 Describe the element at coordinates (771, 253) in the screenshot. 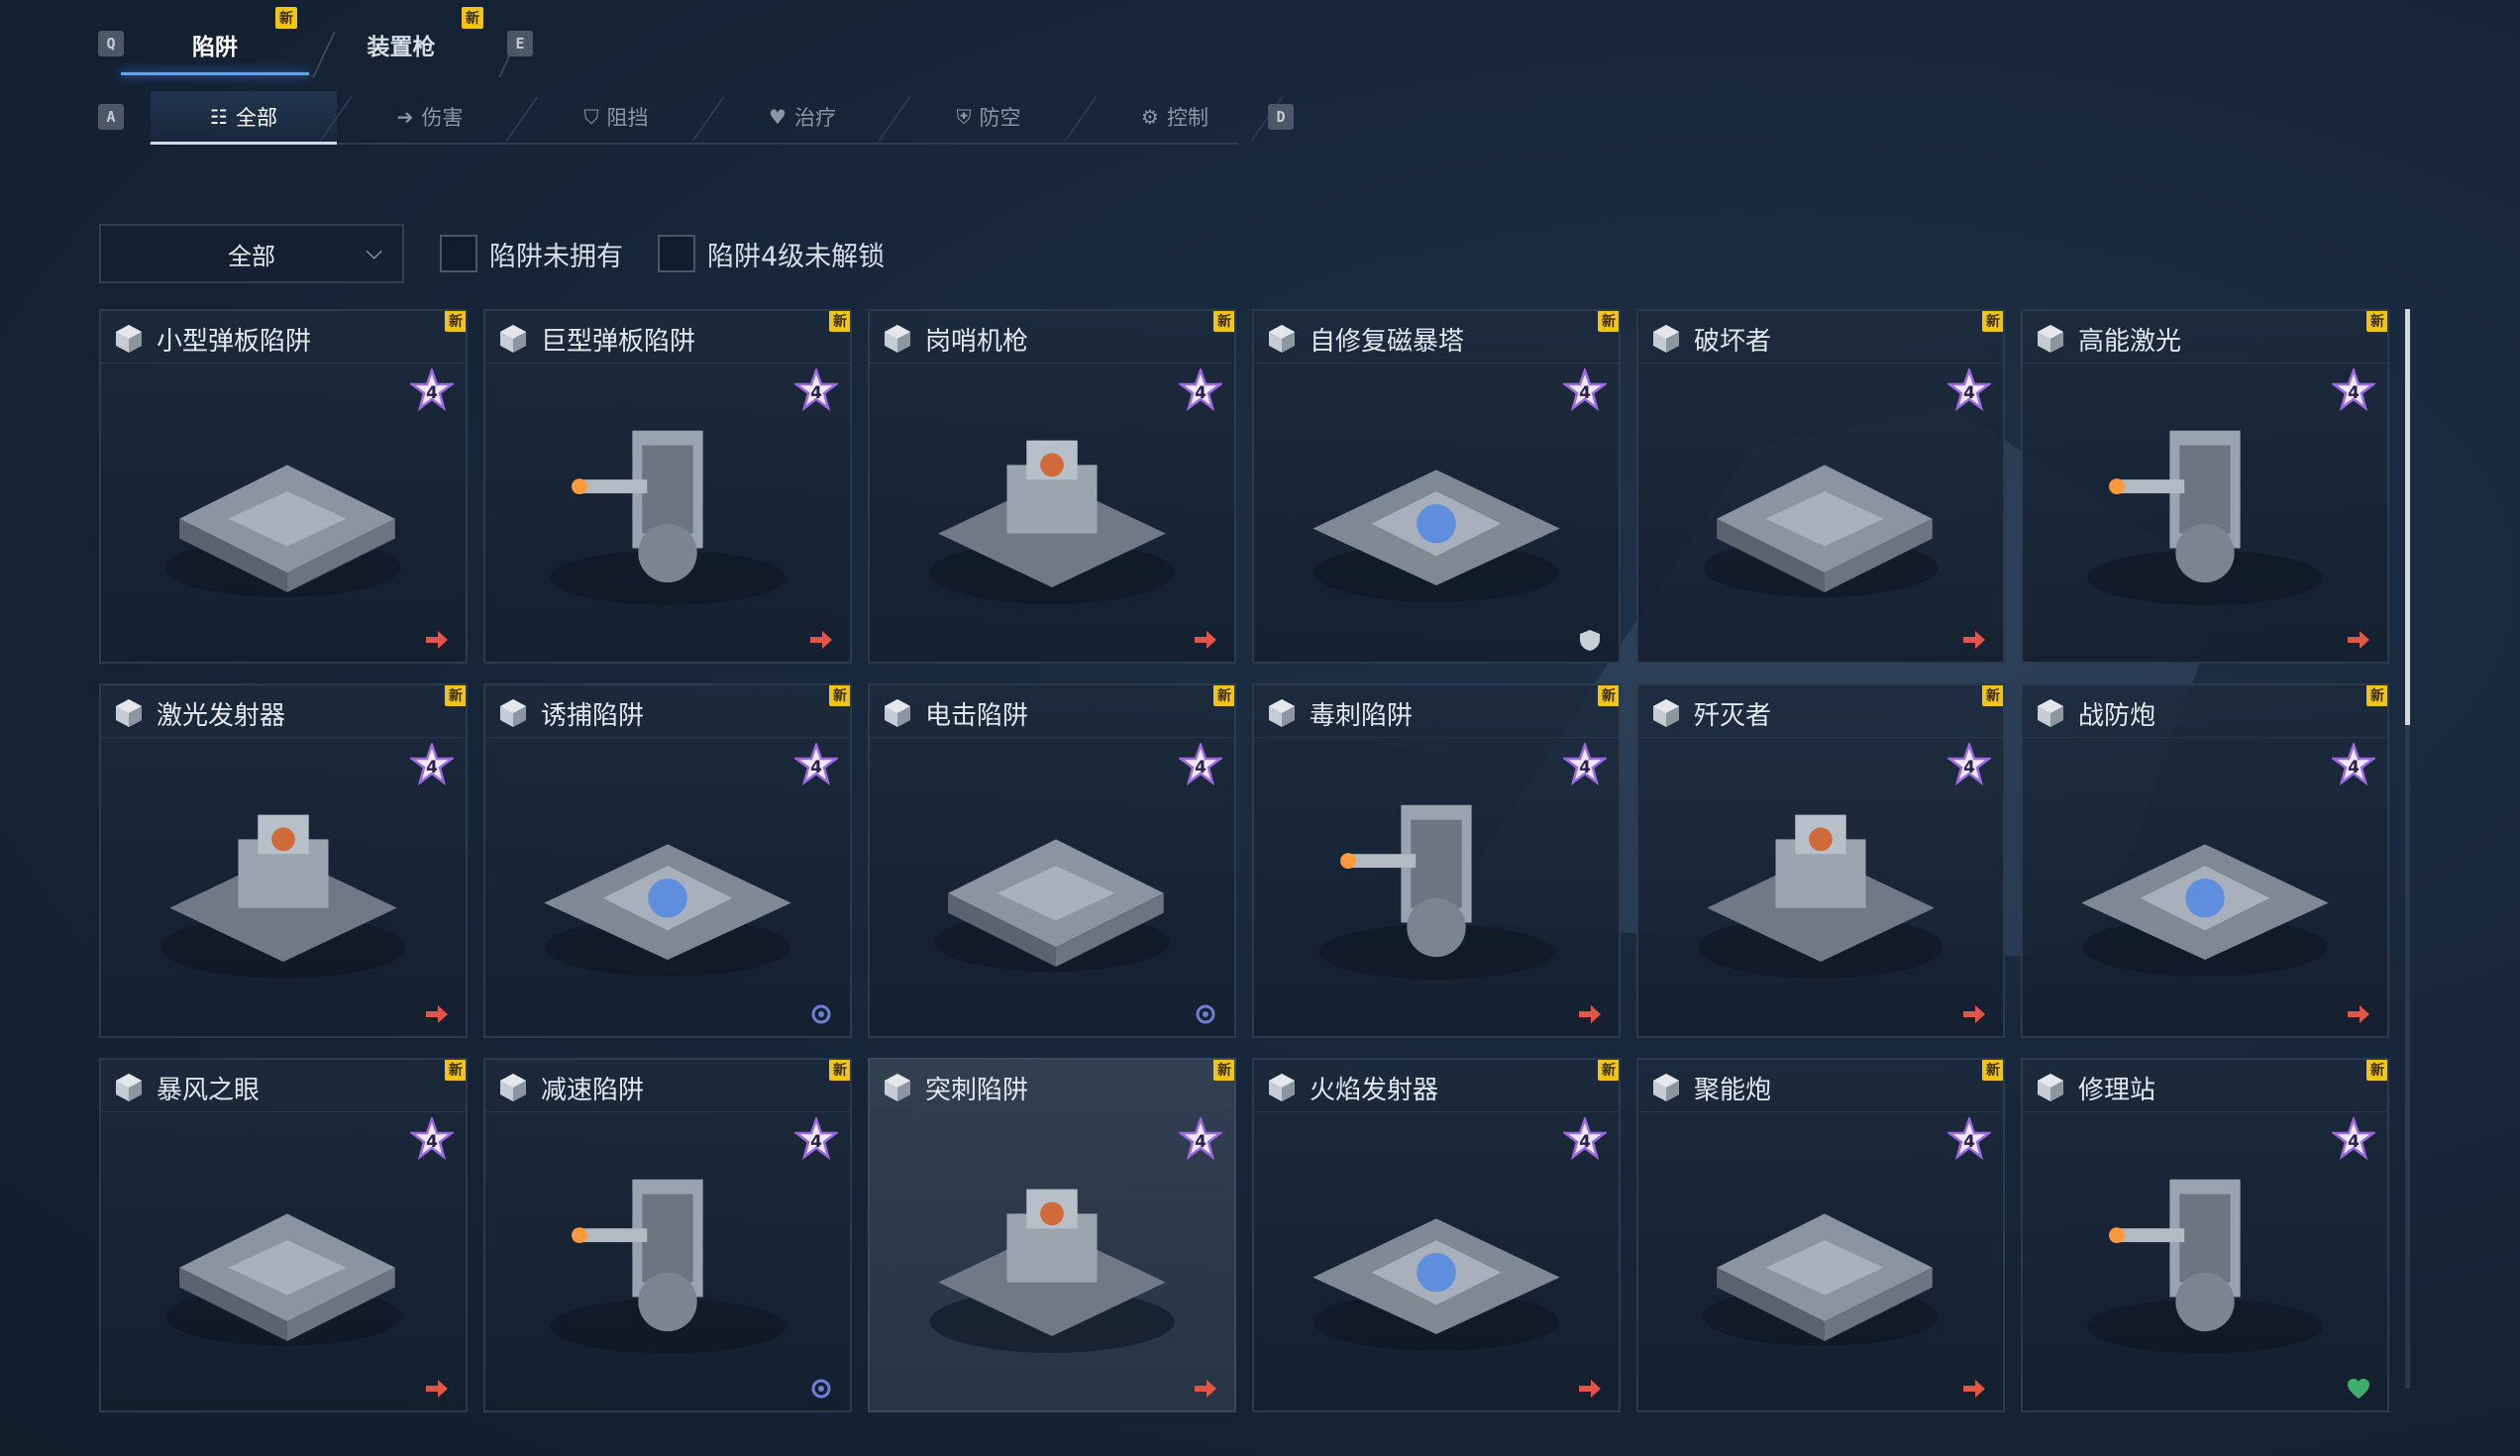

I see `filter-lv4-locked: 陷阱4级未解锁` at that location.